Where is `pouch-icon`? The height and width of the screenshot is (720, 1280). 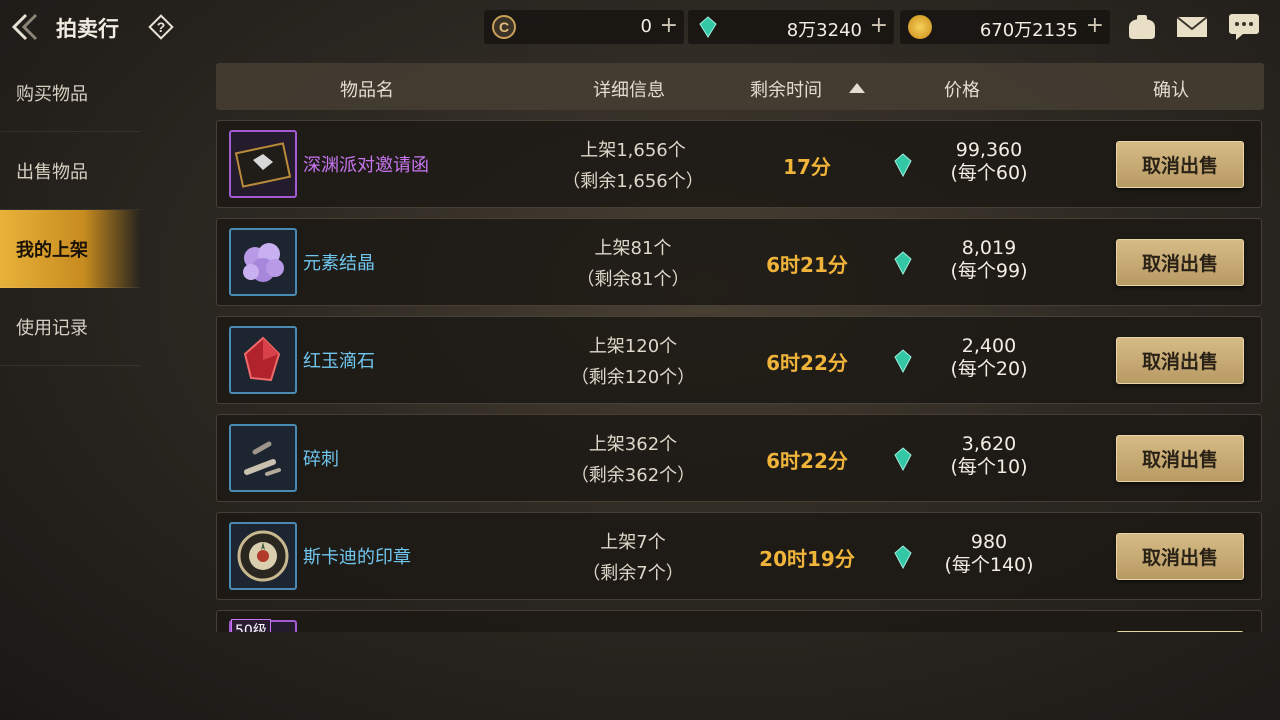 pouch-icon is located at coordinates (1142, 27).